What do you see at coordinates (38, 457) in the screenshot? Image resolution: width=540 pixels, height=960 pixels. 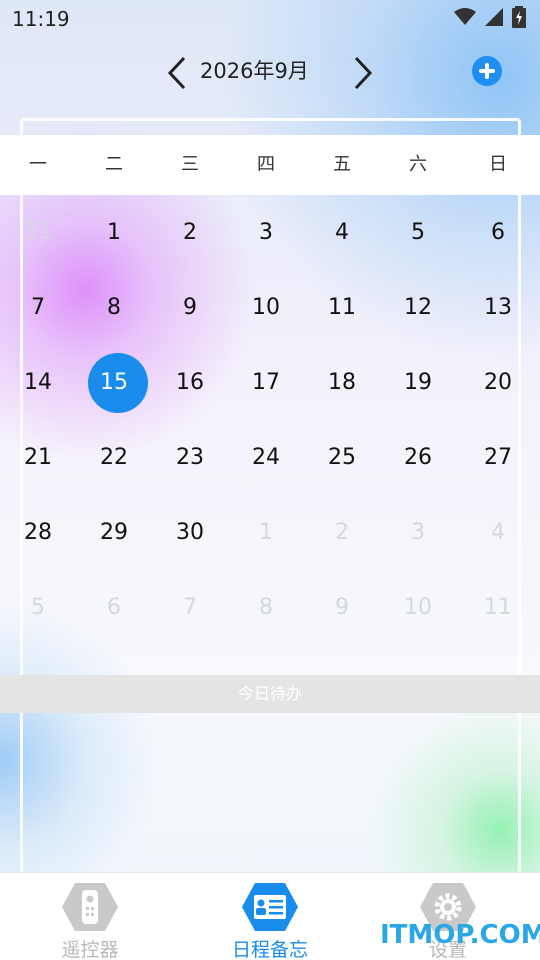 I see `calendar-day: 21` at bounding box center [38, 457].